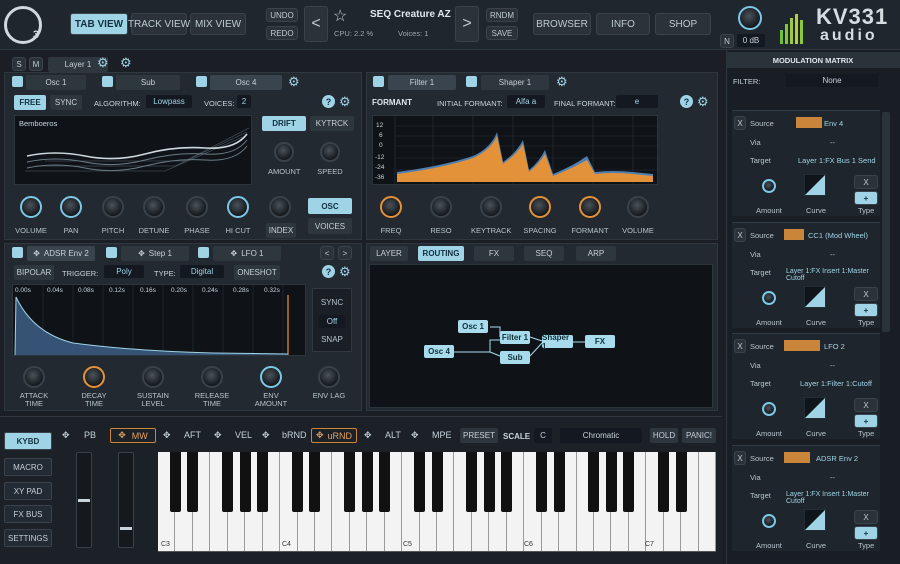 The width and height of the screenshot is (900, 564). I want to click on track-view-button: TRACK VIEW, so click(159, 24).